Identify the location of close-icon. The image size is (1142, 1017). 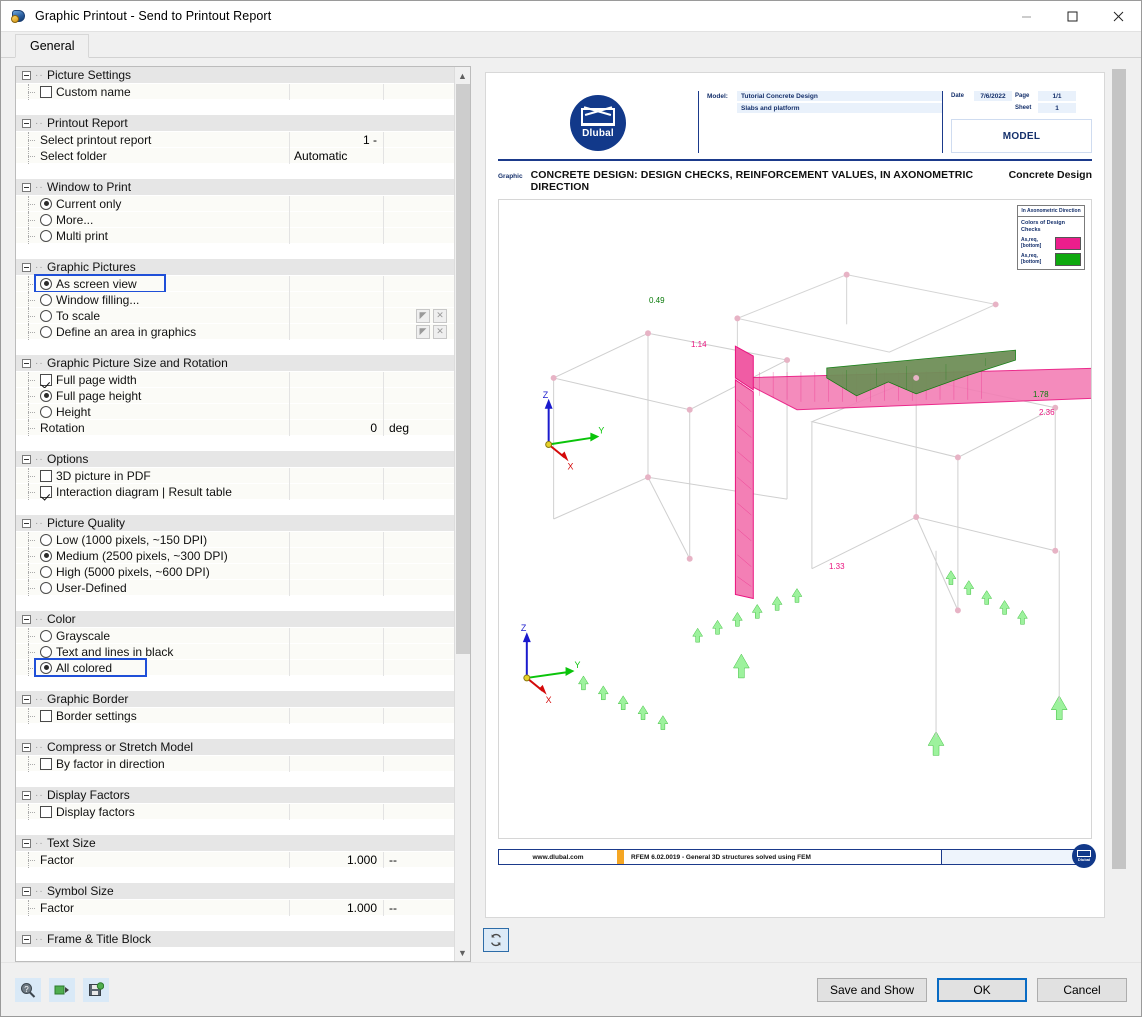
(1118, 16).